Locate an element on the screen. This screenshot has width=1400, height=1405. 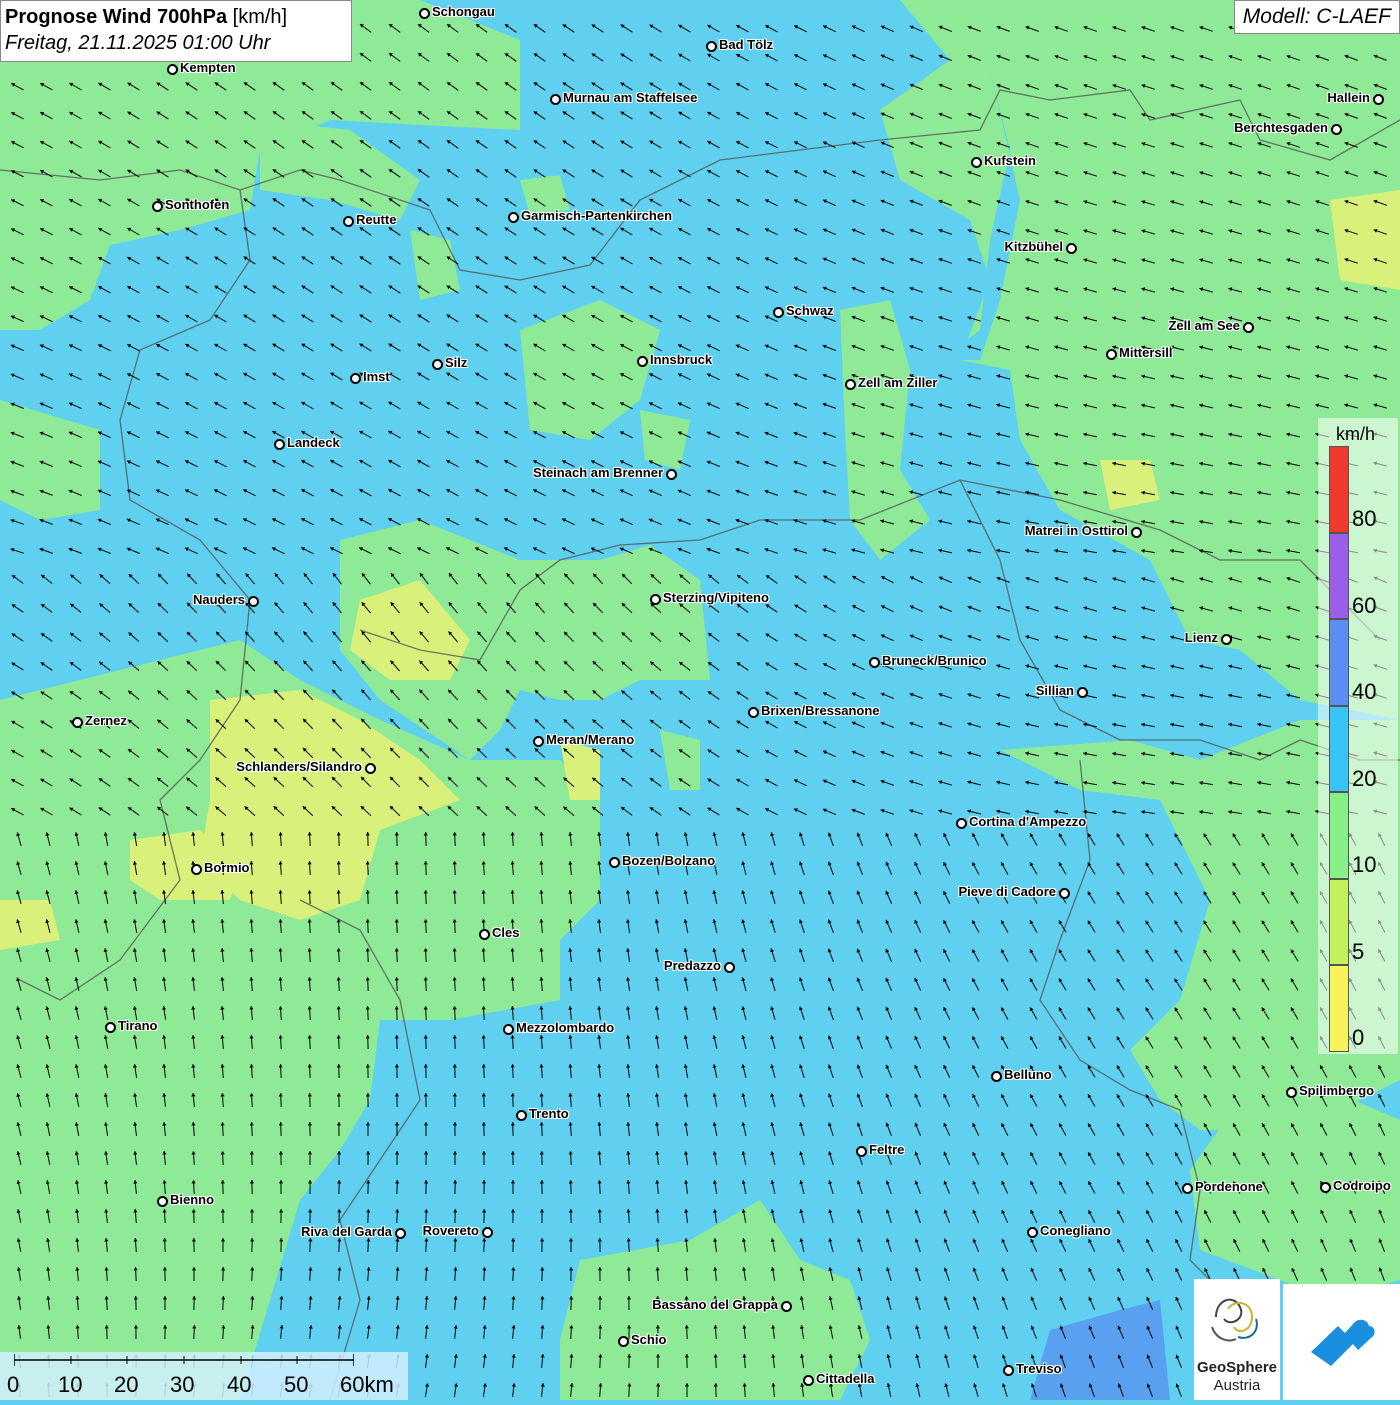
city-name: Pordenone is located at coordinates (1229, 1186).